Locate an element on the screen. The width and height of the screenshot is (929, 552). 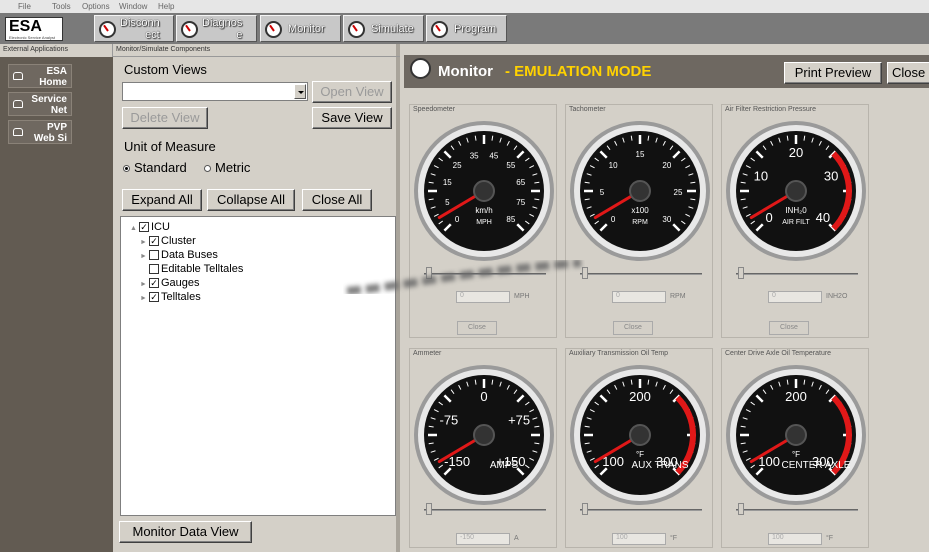
gauge-scale-label: 65 is located at coordinates (520, 182).